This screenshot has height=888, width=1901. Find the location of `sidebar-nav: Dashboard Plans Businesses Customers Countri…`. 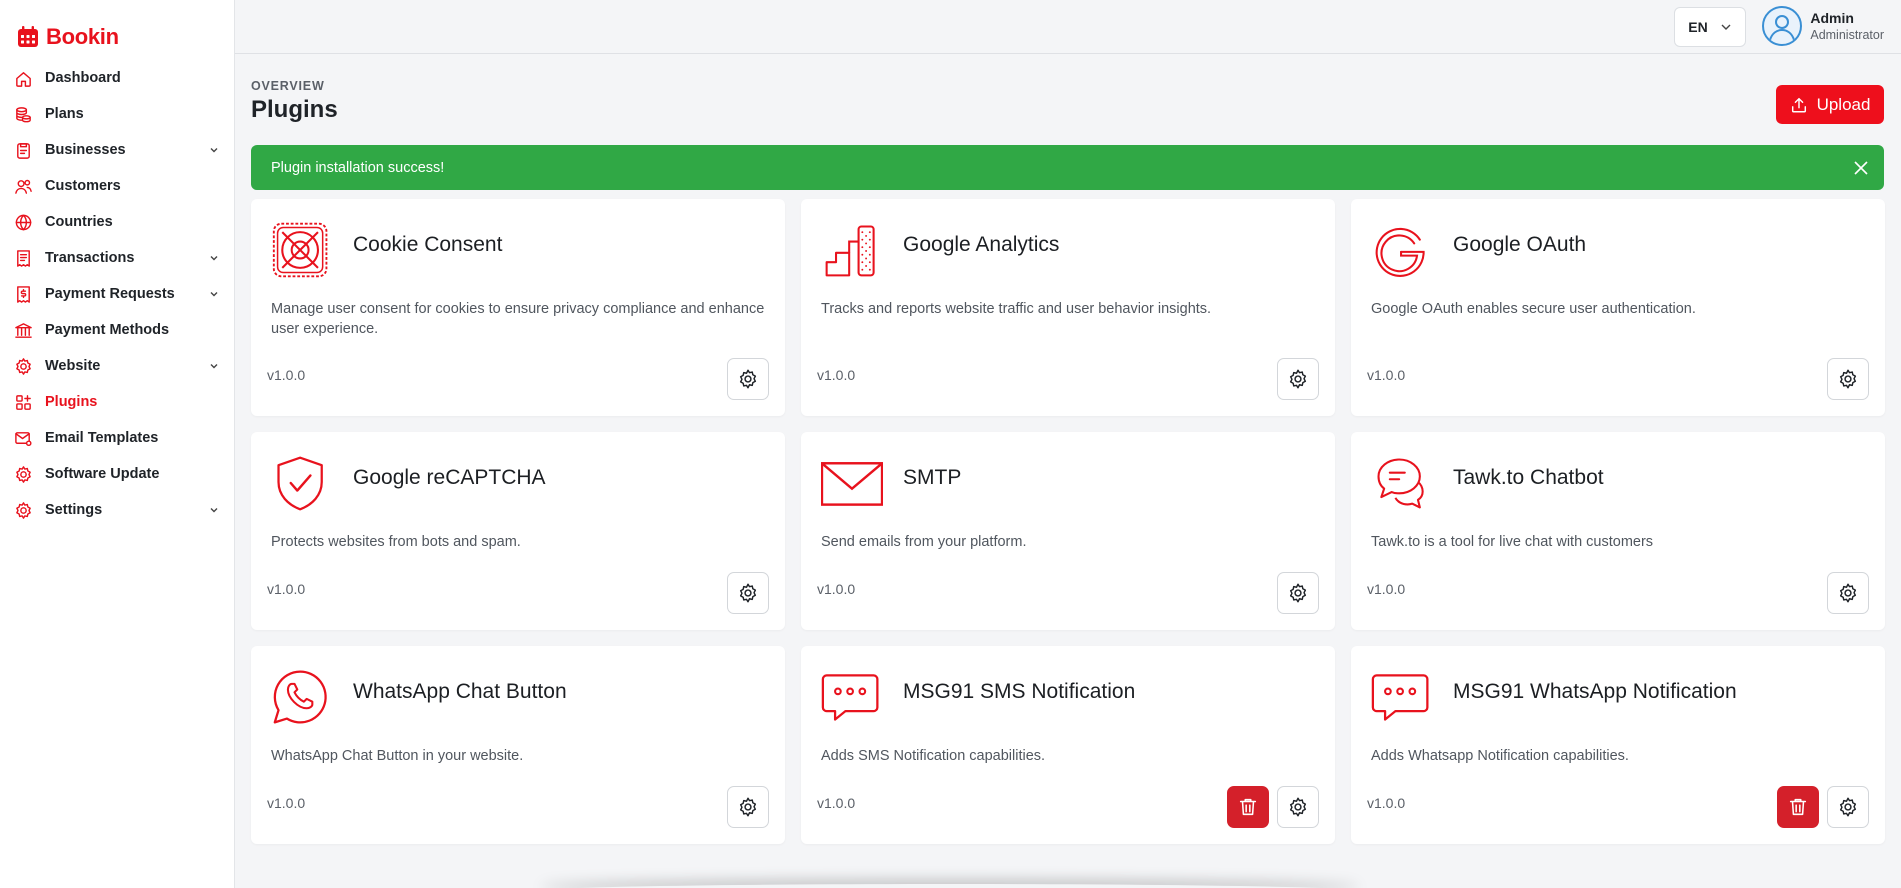

sidebar-nav: Dashboard Plans Businesses Customers Countri… is located at coordinates (117, 294).